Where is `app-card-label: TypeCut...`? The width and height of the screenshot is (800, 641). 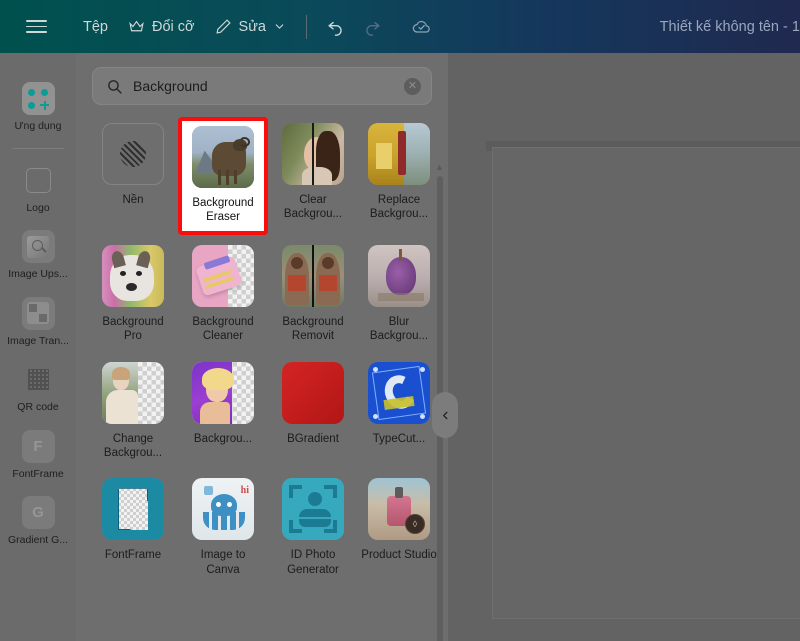
app-card-label: TypeCut... is located at coordinates (399, 438).